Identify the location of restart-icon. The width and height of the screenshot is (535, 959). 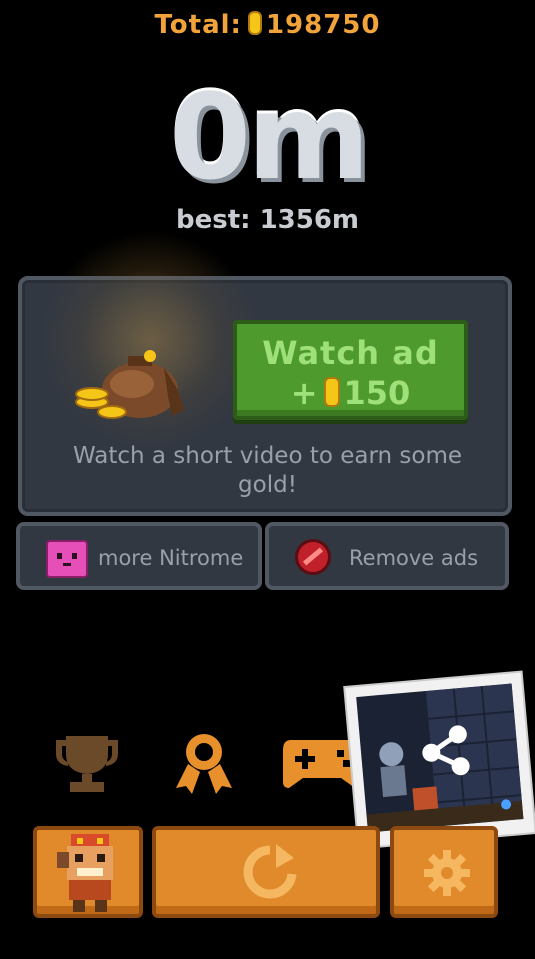
(270, 871).